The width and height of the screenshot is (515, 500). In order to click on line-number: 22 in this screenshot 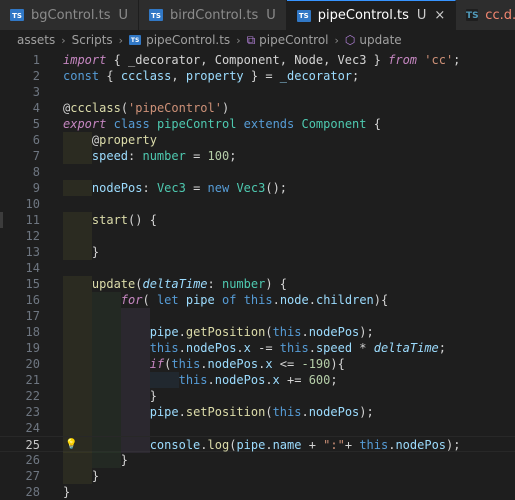, I will do `click(32, 396)`.